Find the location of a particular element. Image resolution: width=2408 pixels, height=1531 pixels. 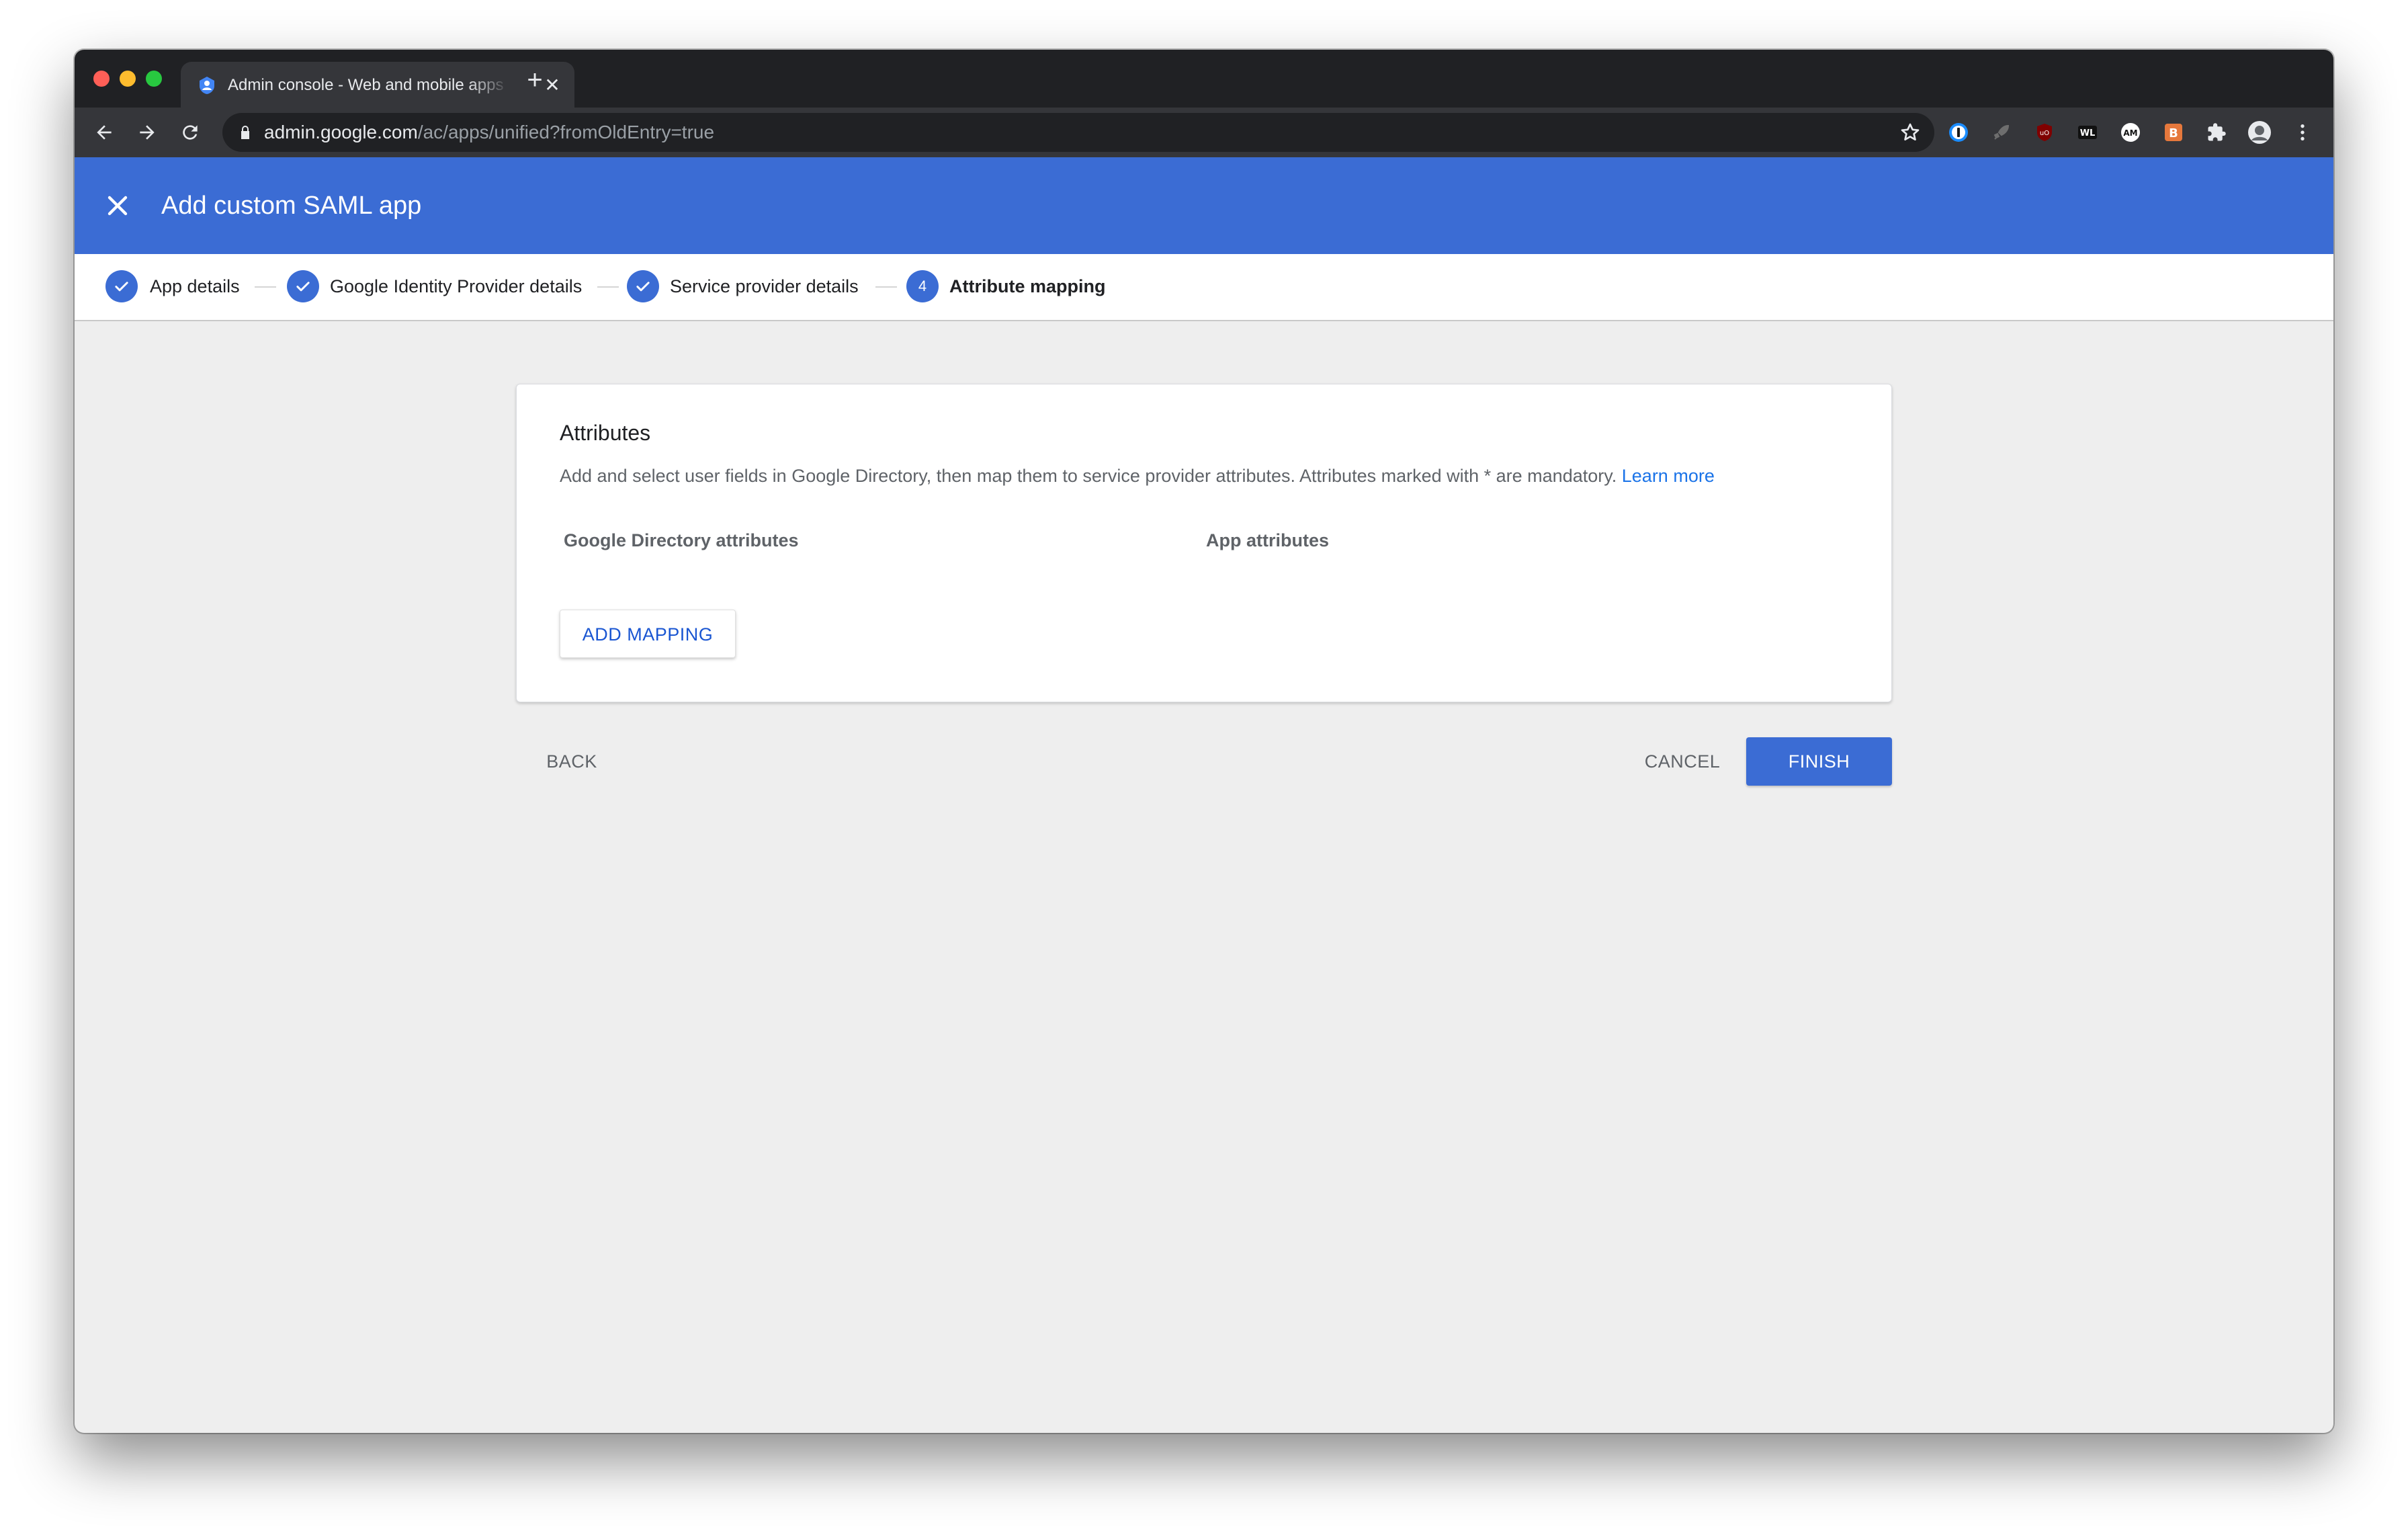

window-minimize-button is located at coordinates (128, 79).